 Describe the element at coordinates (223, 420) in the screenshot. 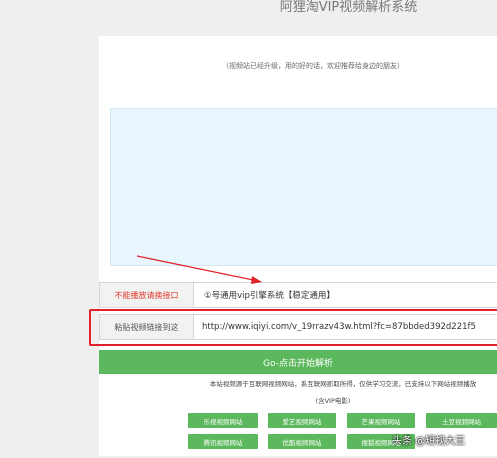

I see `site-button-letv: 乐视视频网站` at that location.